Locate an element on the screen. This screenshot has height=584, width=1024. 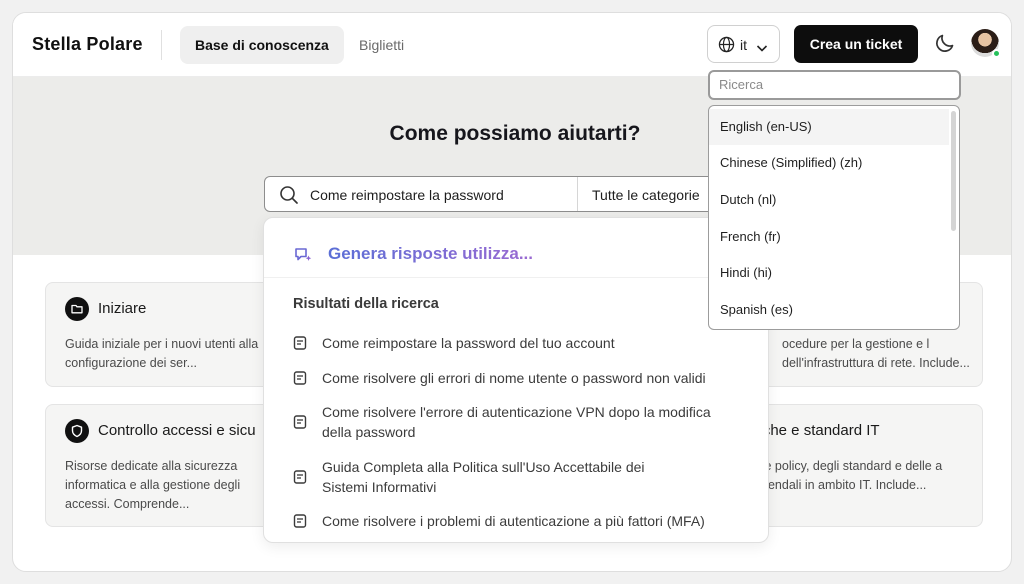
chevron-down-icon is located at coordinates (762, 49).